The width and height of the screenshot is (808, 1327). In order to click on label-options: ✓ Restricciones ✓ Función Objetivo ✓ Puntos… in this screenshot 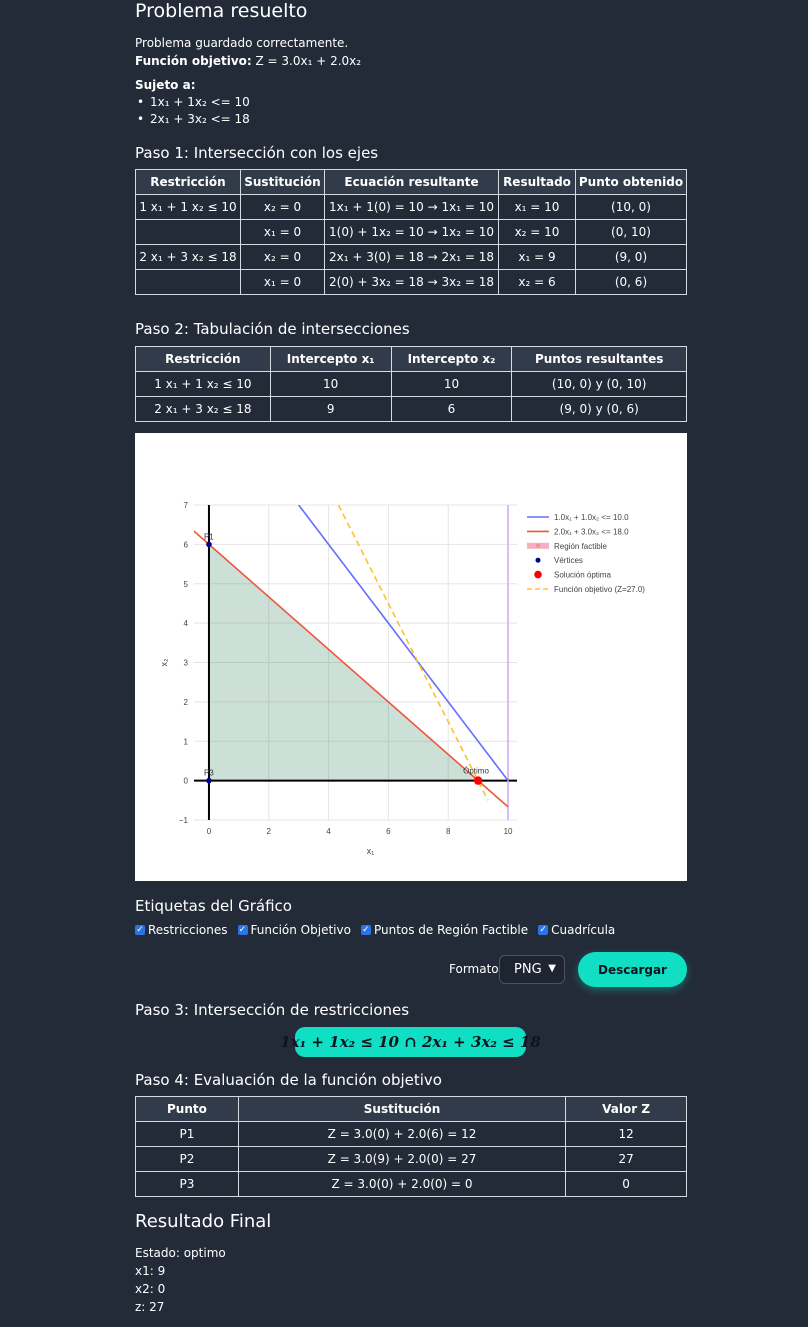, I will do `click(380, 930)`.